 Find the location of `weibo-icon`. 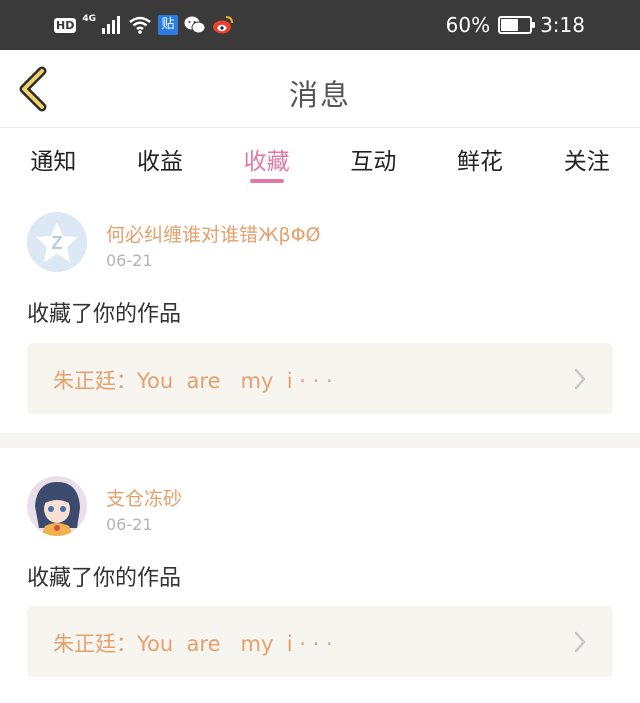

weibo-icon is located at coordinates (223, 25).